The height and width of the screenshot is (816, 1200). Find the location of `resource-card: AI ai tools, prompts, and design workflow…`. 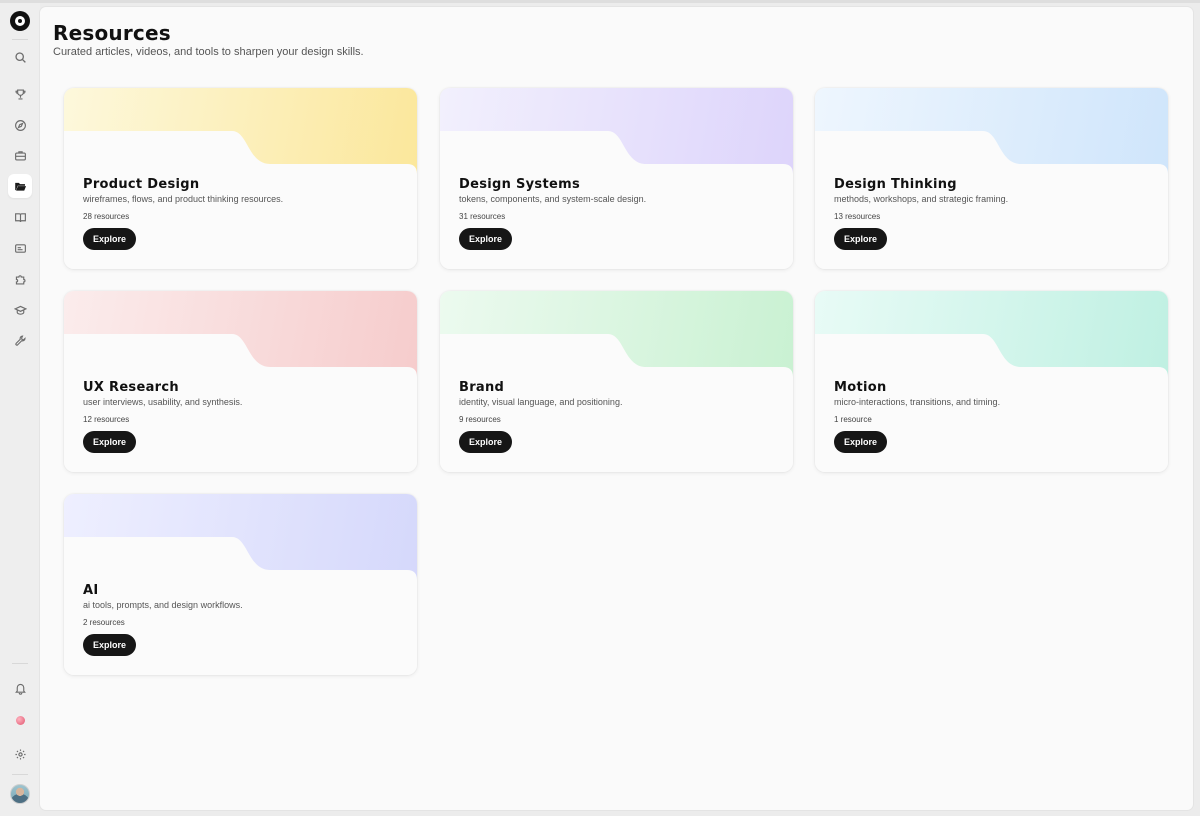

resource-card: AI ai tools, prompts, and design workflow… is located at coordinates (240, 584).